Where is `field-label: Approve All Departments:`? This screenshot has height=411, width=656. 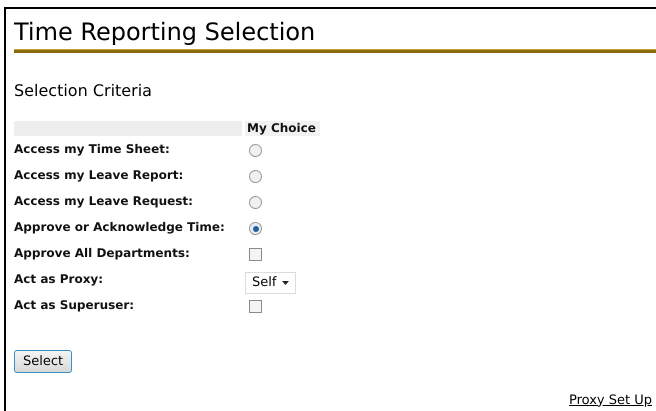 field-label: Approve All Departments: is located at coordinates (102, 253).